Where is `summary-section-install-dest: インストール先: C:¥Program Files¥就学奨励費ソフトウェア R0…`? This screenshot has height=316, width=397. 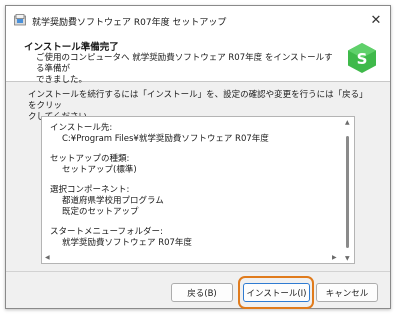 summary-section-install-dest: インストール先: C:¥Program Files¥就学奨励費ソフトウェア R0… is located at coordinates (192, 133).